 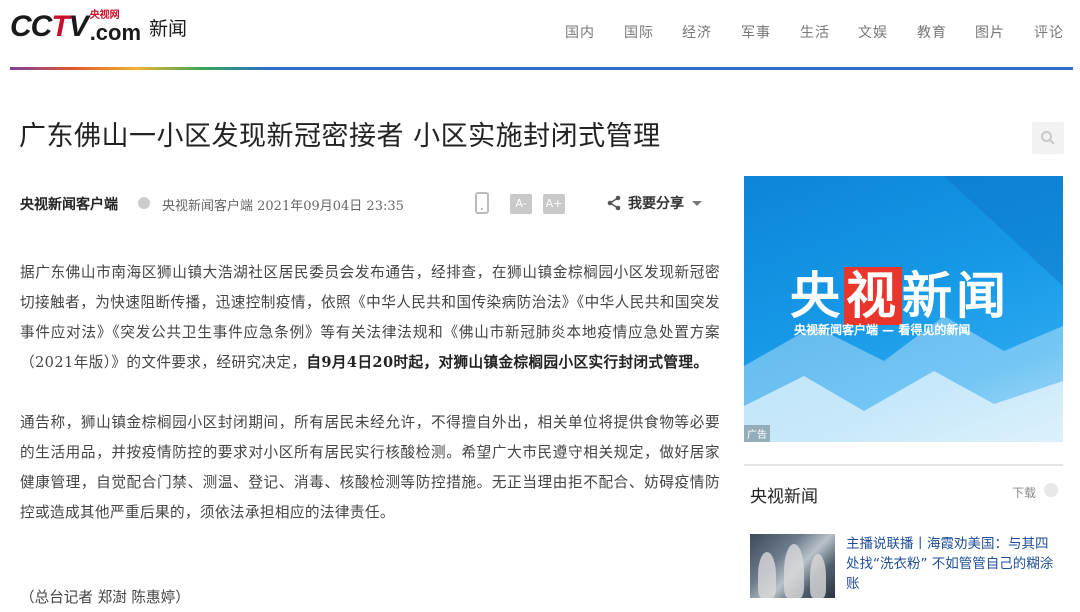 I want to click on paragraph-1-bold: 自9月4日20时起，对狮山镇金棕榈园小区实行封闭式管理。, so click(x=507, y=362).